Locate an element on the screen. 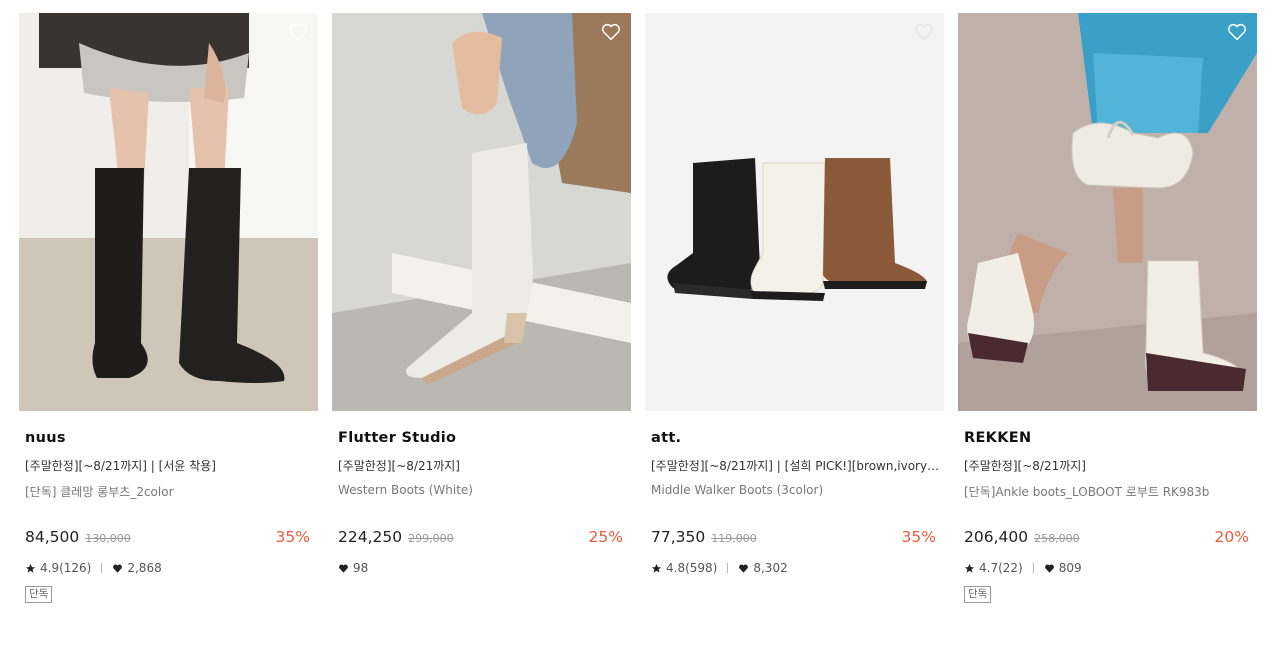 This screenshot has height=672, width=1274. rating: 4.9(126) is located at coordinates (66, 568).